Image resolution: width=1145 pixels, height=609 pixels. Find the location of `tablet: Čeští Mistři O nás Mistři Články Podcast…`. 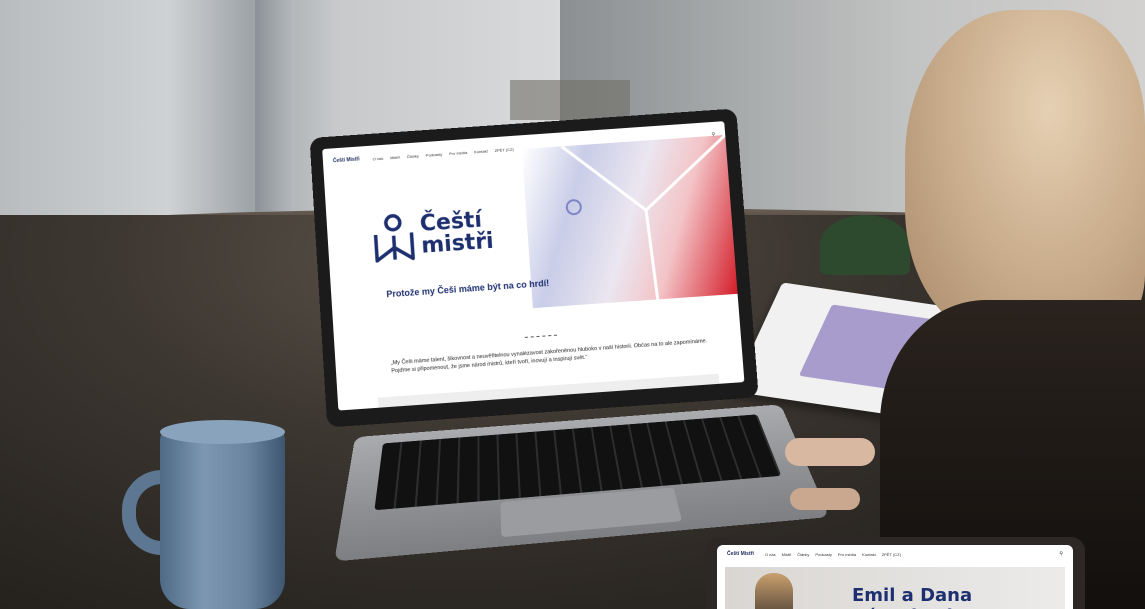

tablet: Čeští Mistři O nás Mistři Články Podcast… is located at coordinates (895, 573).